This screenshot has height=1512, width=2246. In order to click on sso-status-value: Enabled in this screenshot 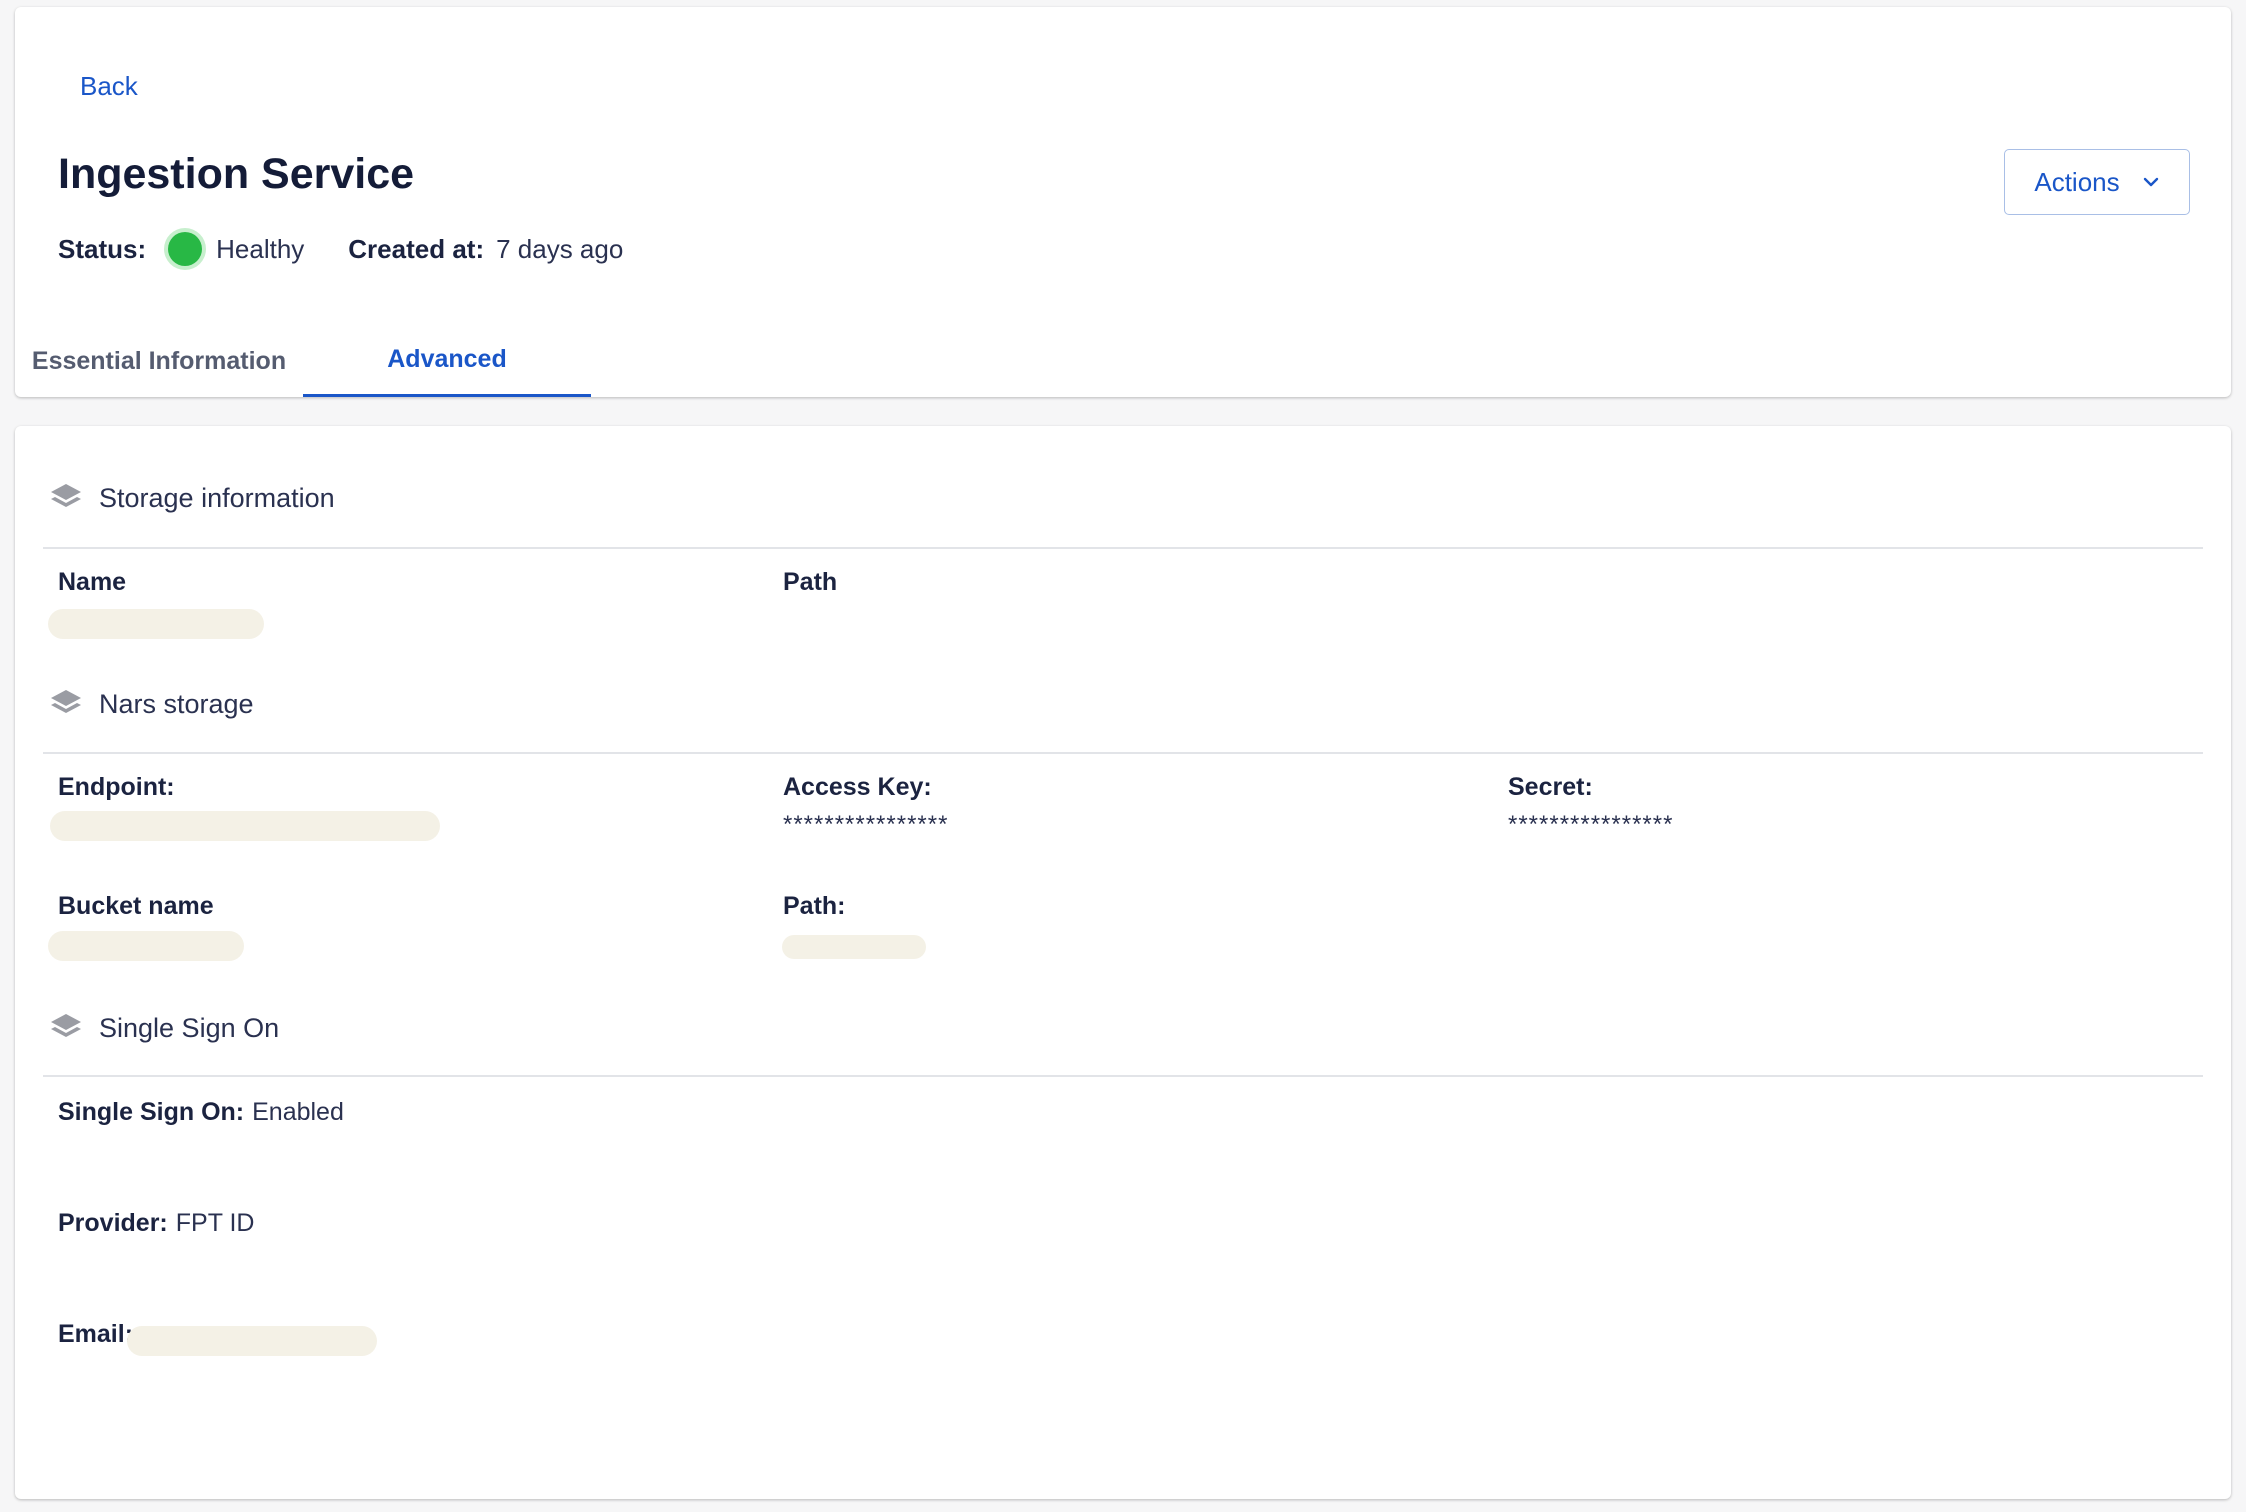, I will do `click(298, 1112)`.